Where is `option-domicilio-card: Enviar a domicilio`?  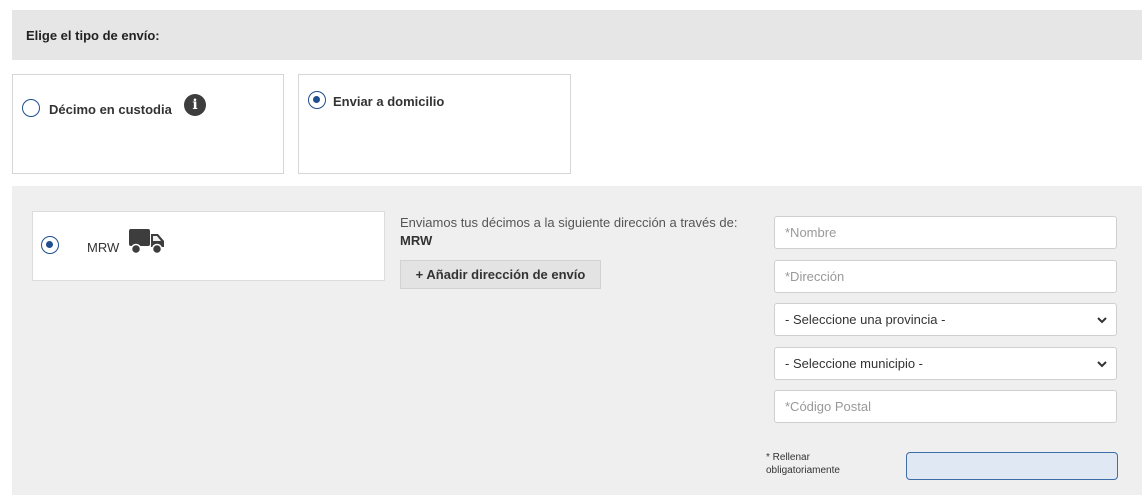
option-domicilio-card: Enviar a domicilio is located at coordinates (434, 124).